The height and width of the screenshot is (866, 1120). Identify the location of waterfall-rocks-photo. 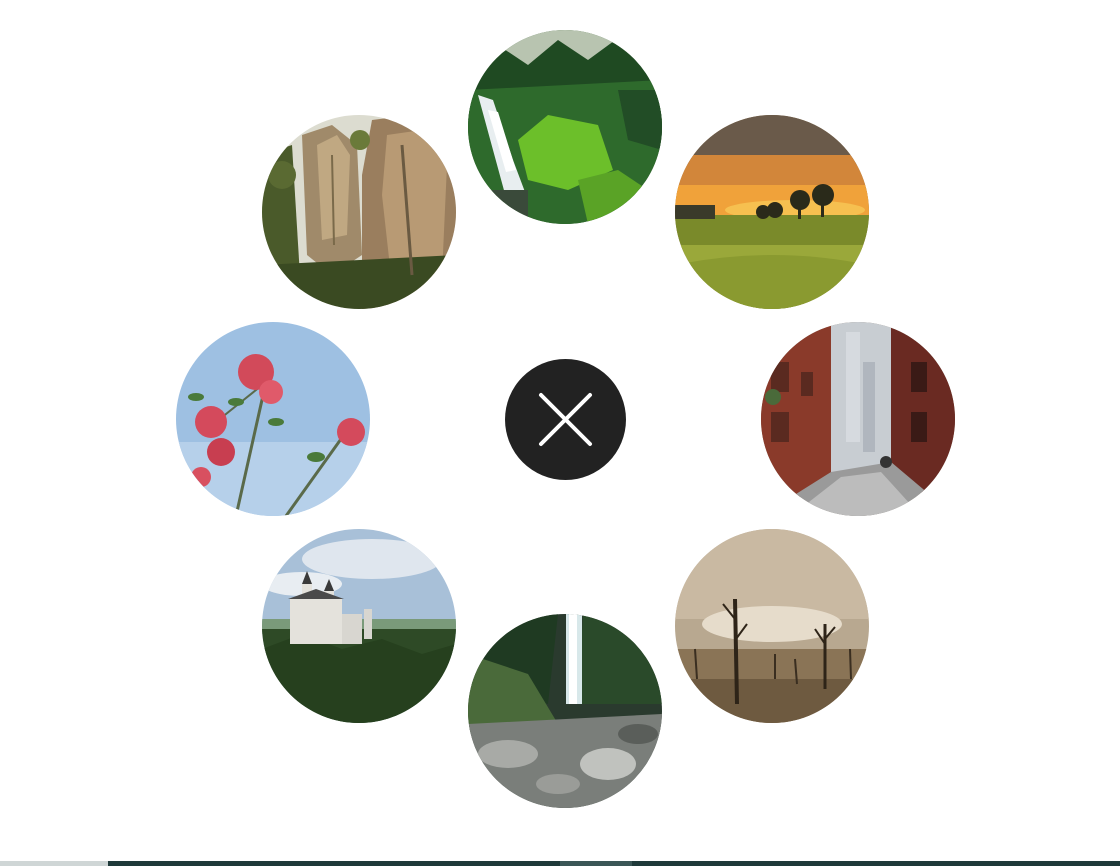
(565, 711).